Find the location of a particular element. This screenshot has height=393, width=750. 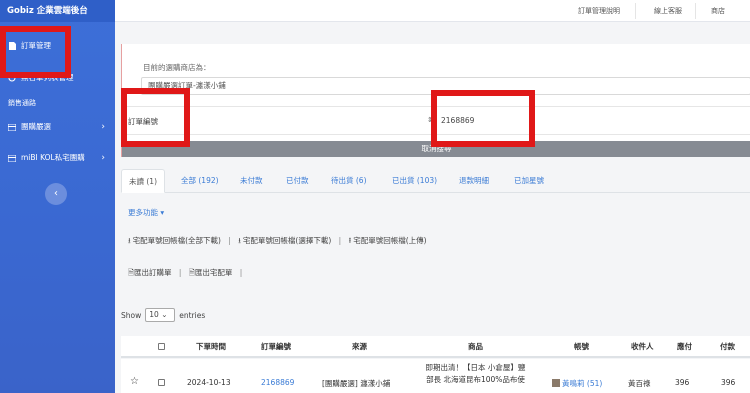

column-payable: 應付 is located at coordinates (684, 346).